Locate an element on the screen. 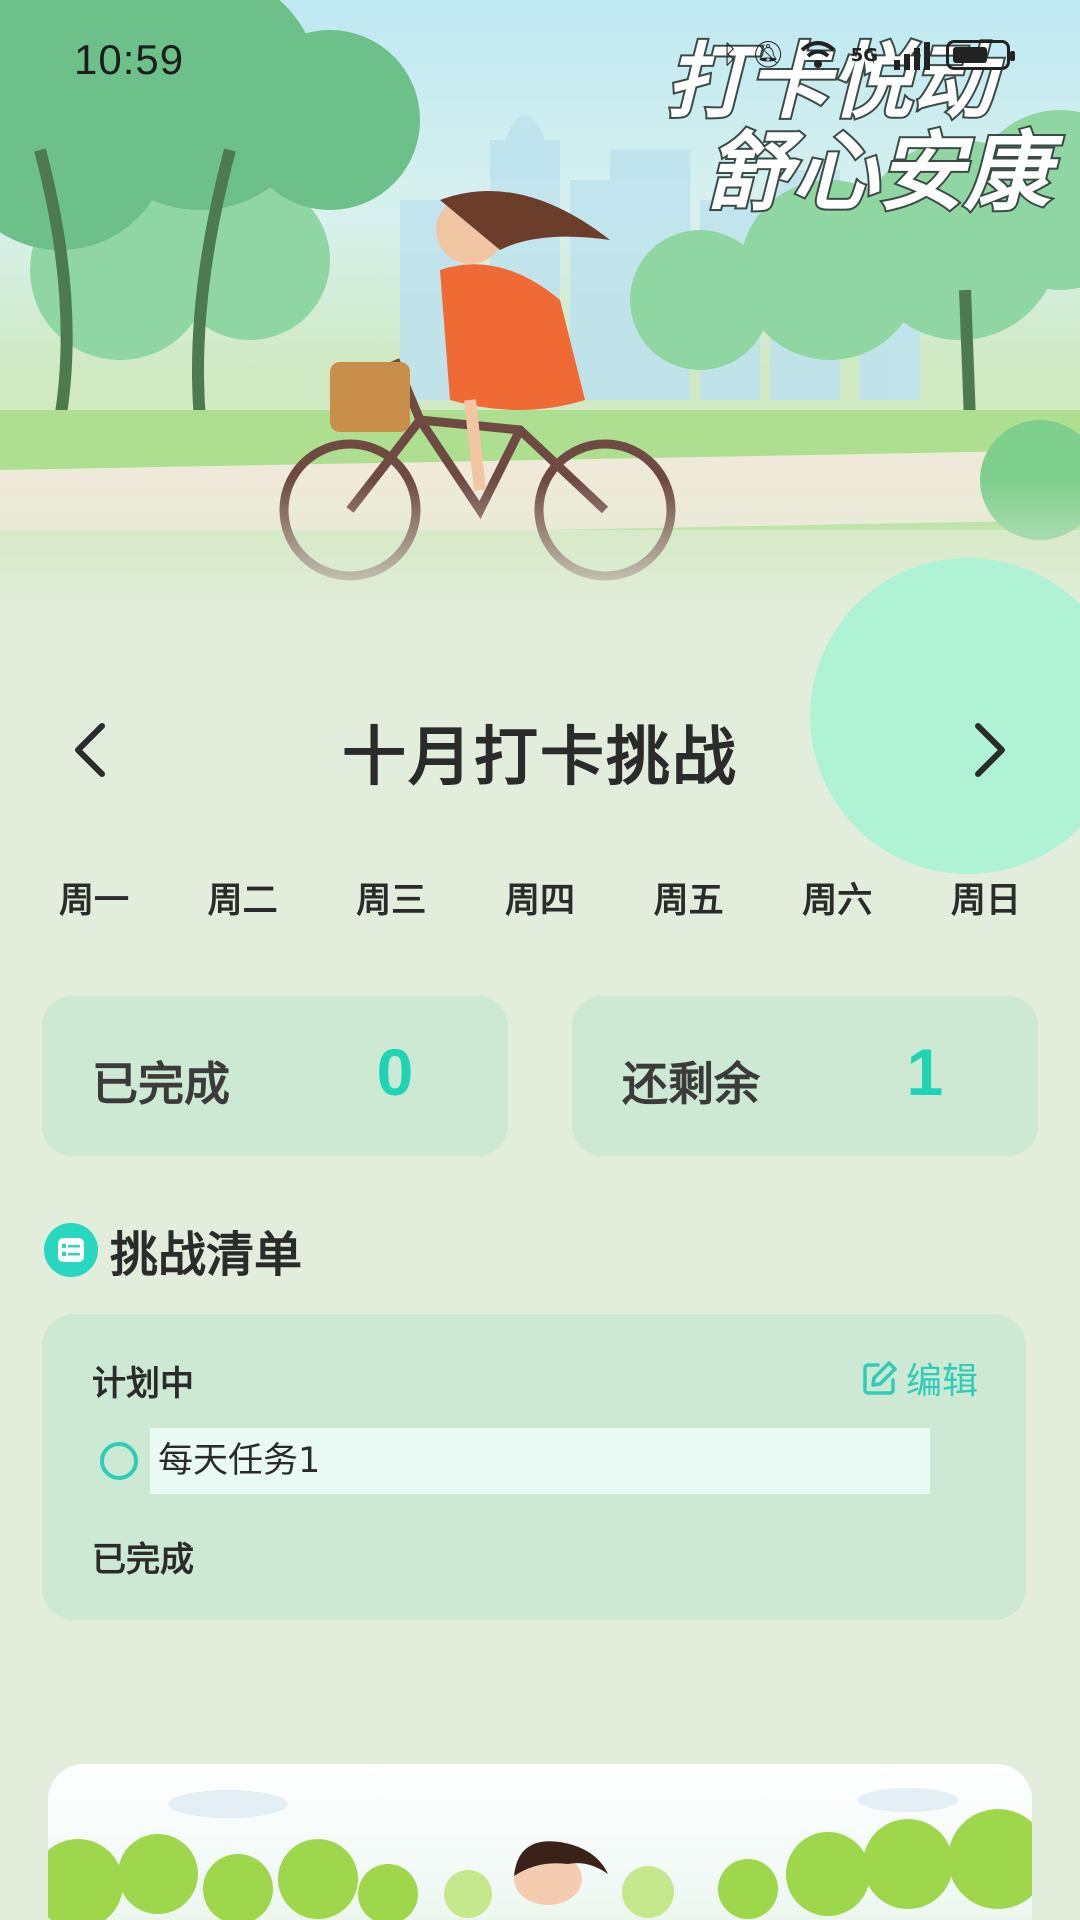  month-header: 十月打卡挑战 is located at coordinates (540, 745).